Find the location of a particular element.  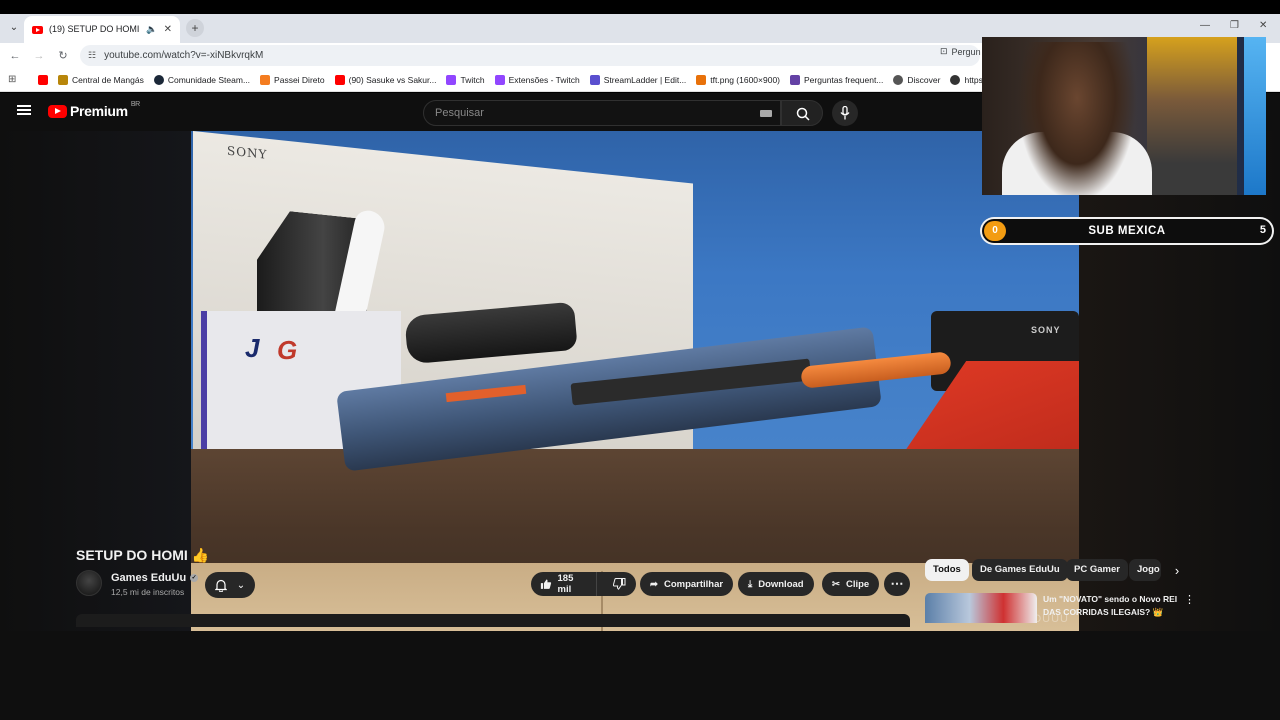

scissors-icon: ✂ is located at coordinates (836, 584).